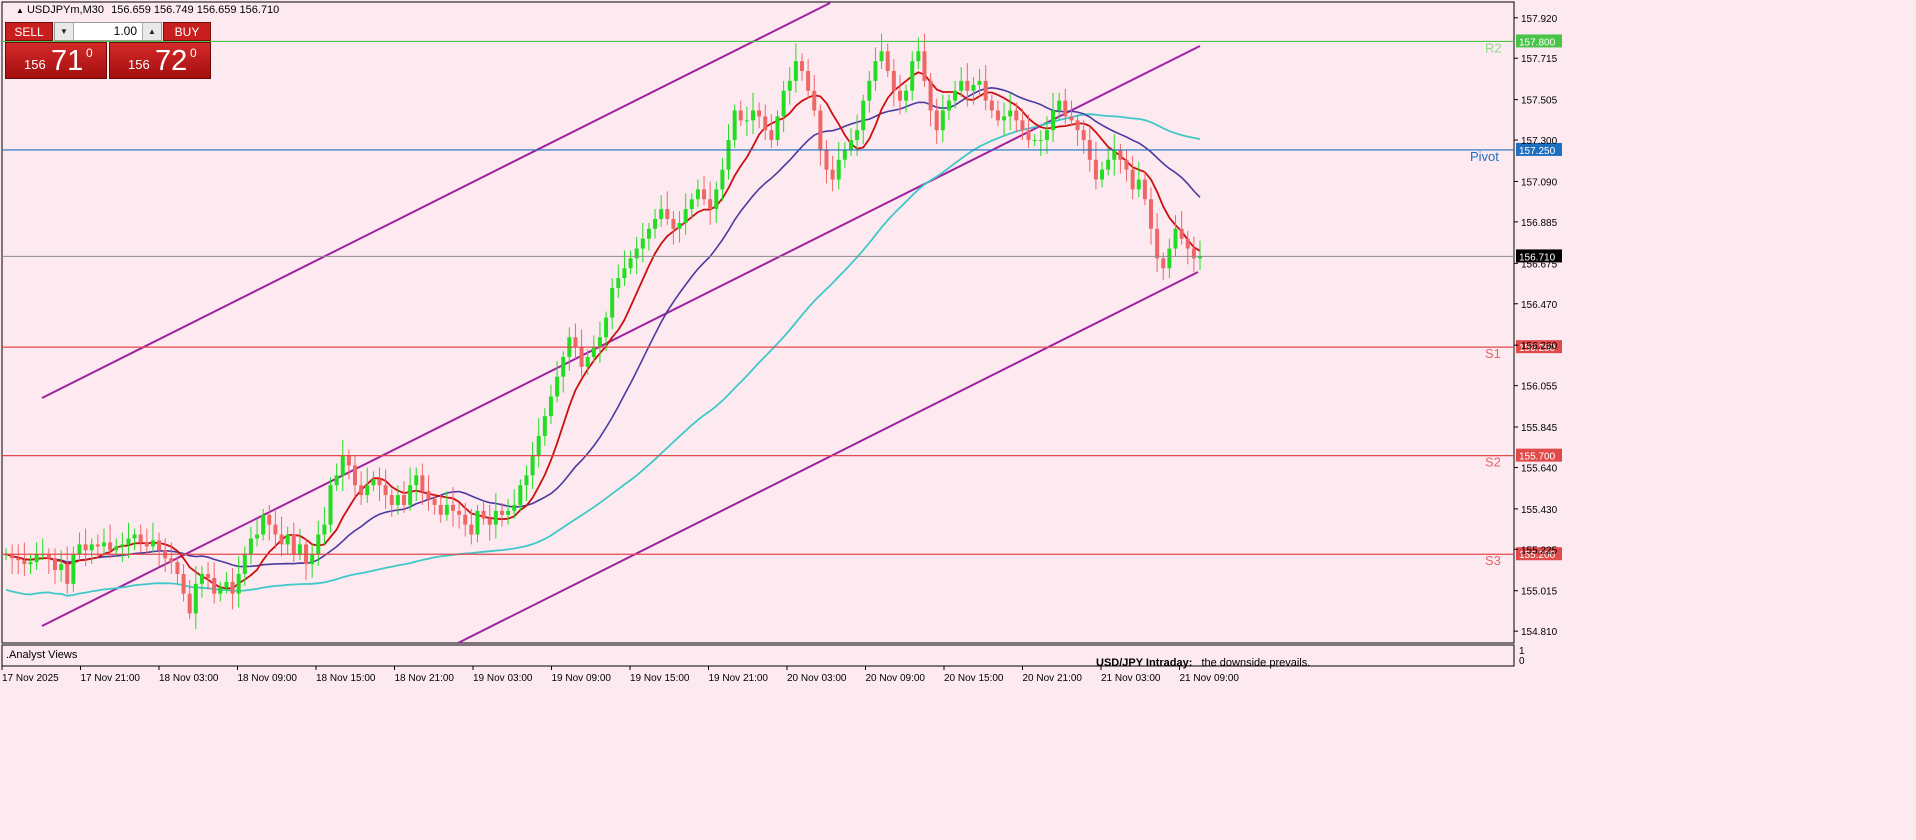  I want to click on level-label-s2: S2, so click(1493, 462).